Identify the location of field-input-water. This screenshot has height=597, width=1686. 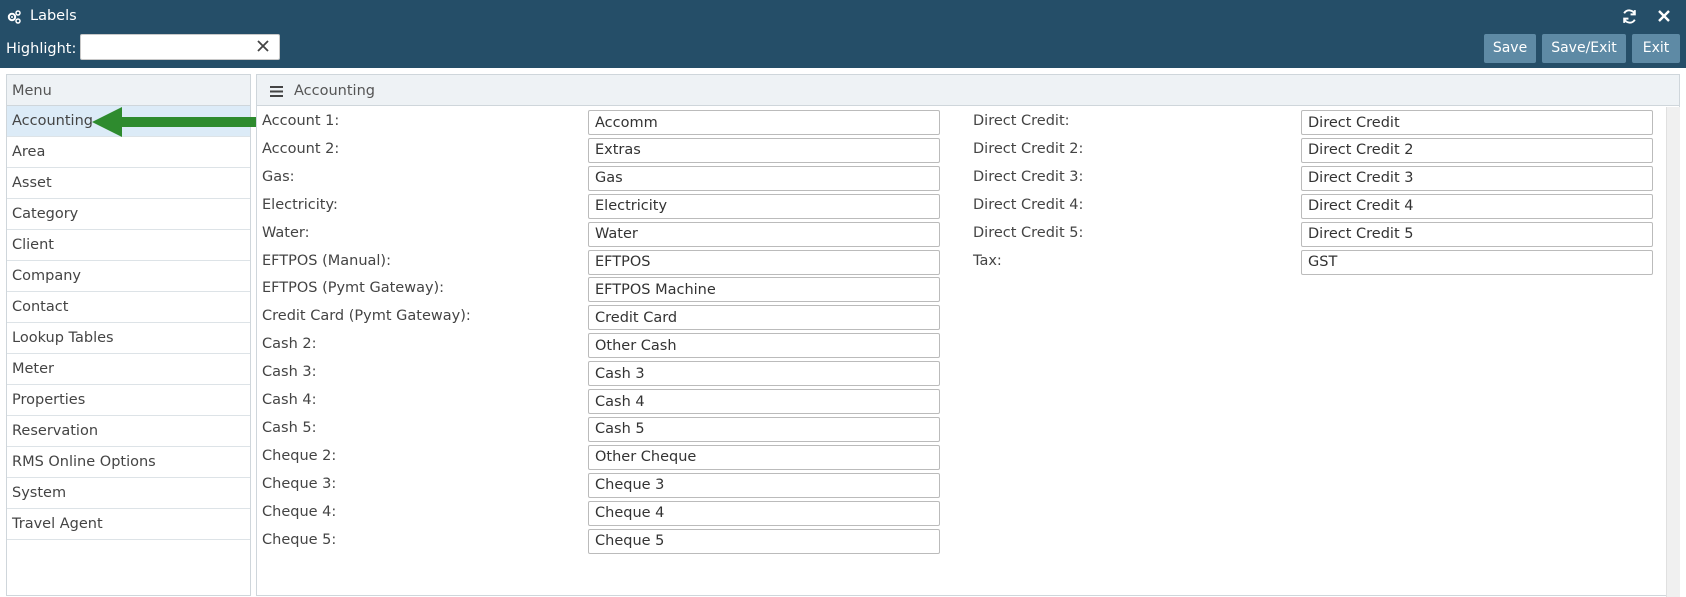
(764, 234).